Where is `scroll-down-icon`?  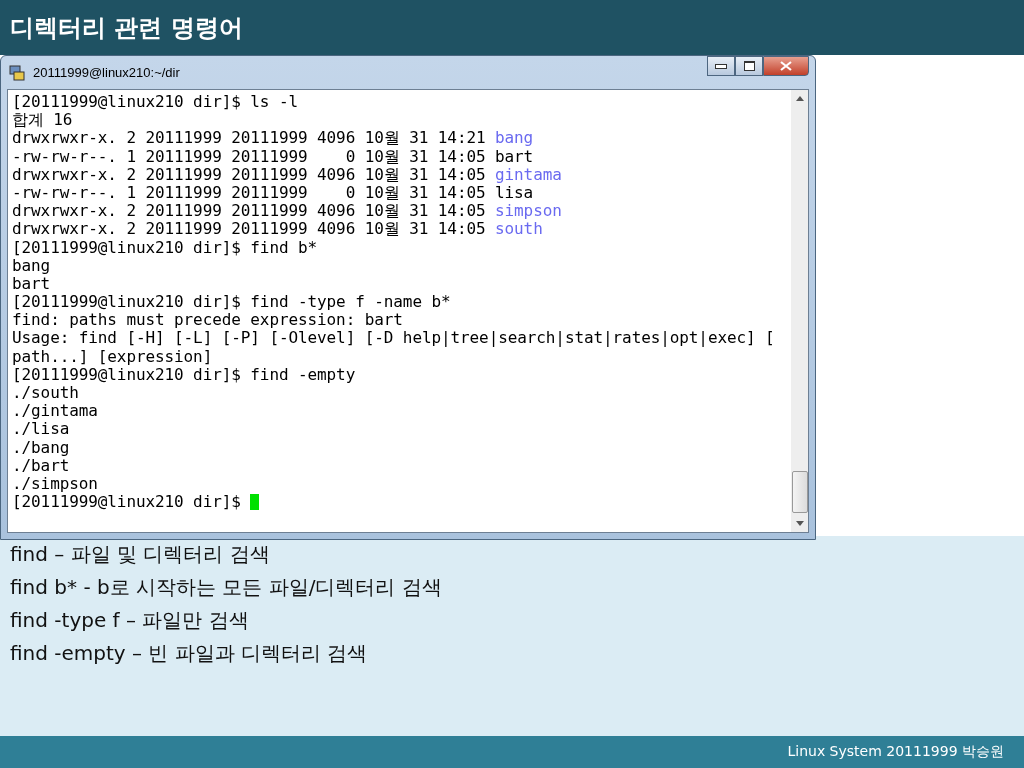 scroll-down-icon is located at coordinates (799, 523).